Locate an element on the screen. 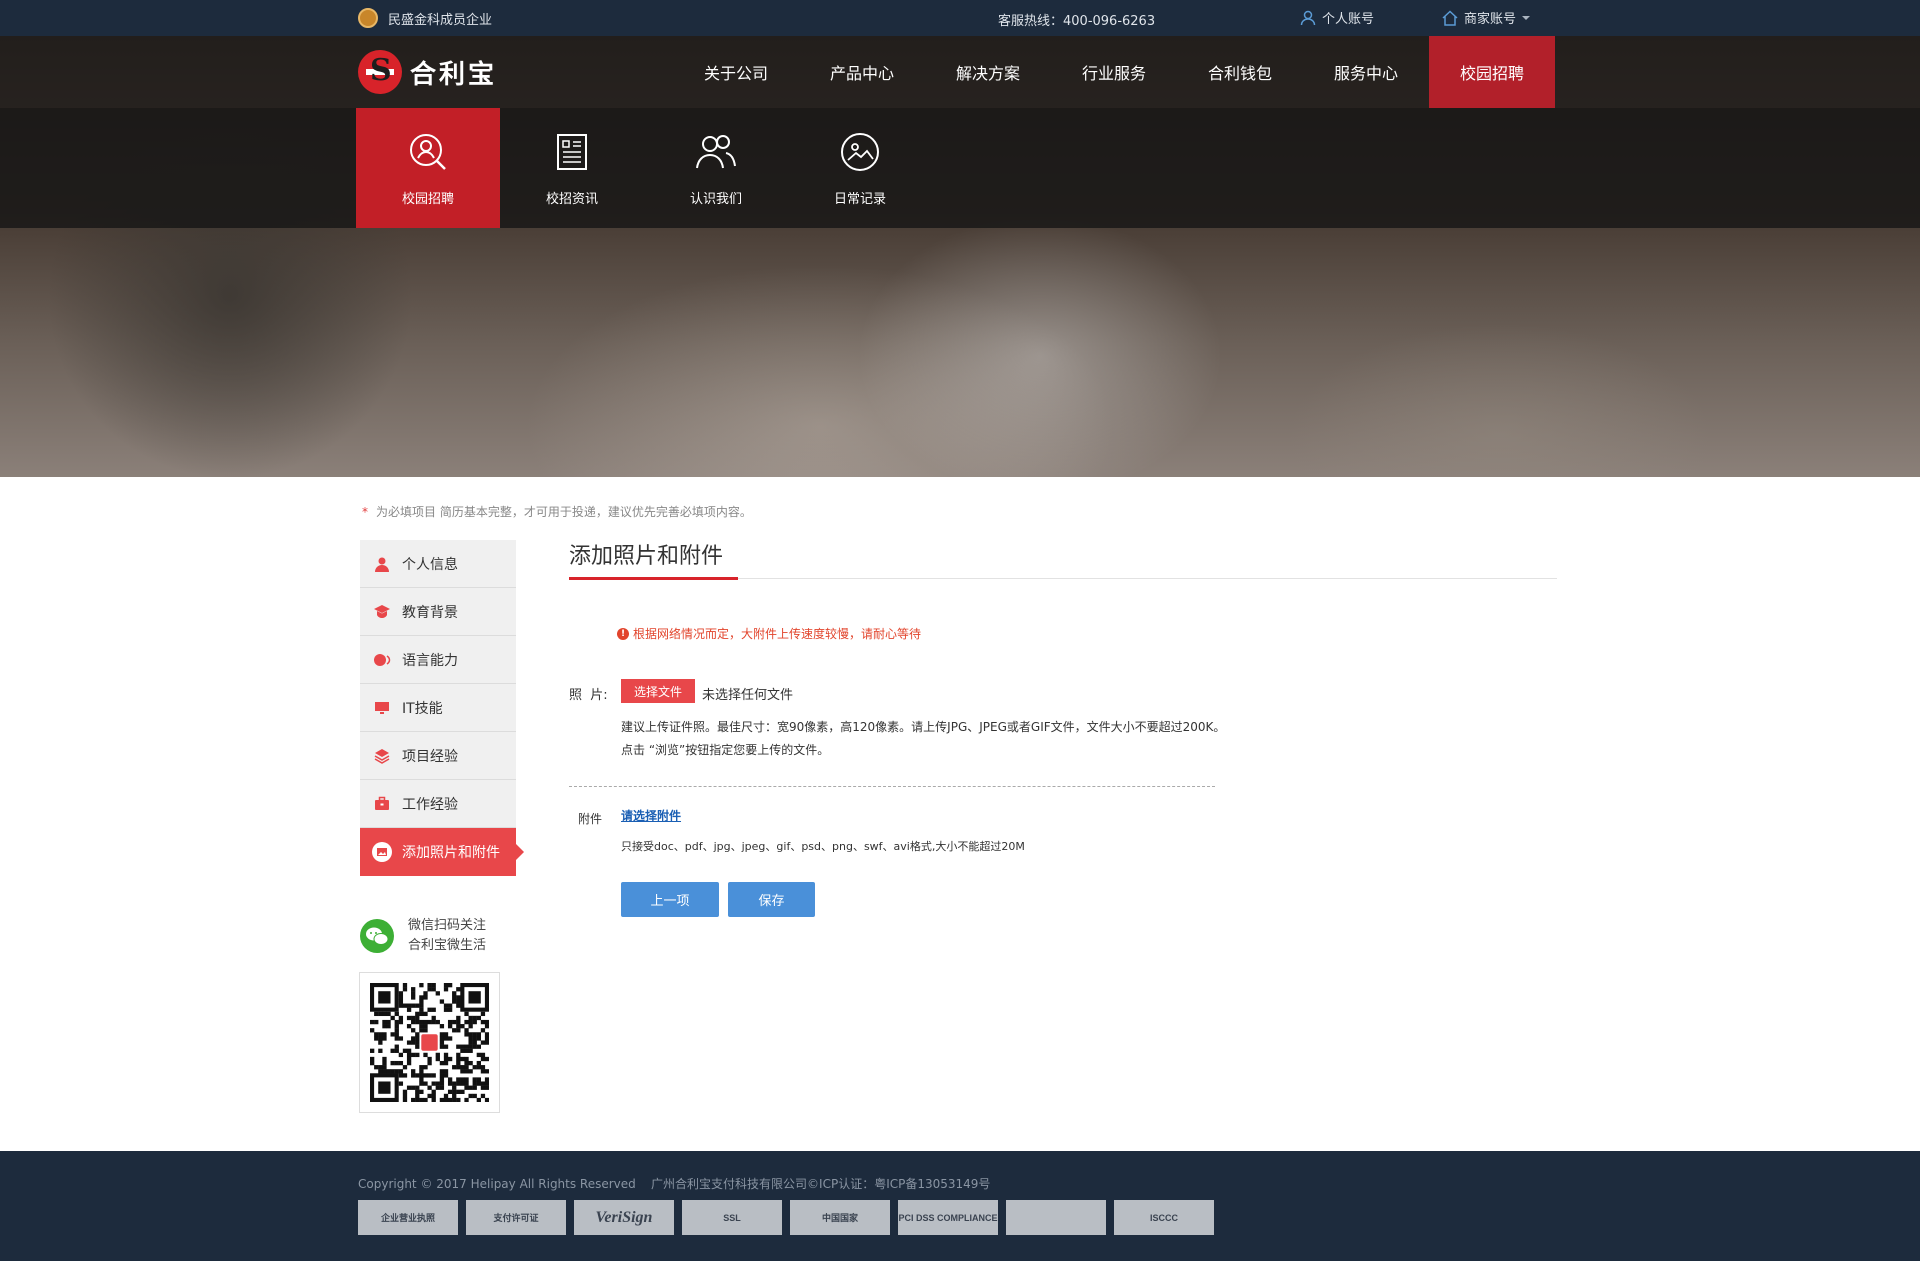  menu-item-label: 教育背景 is located at coordinates (430, 612).